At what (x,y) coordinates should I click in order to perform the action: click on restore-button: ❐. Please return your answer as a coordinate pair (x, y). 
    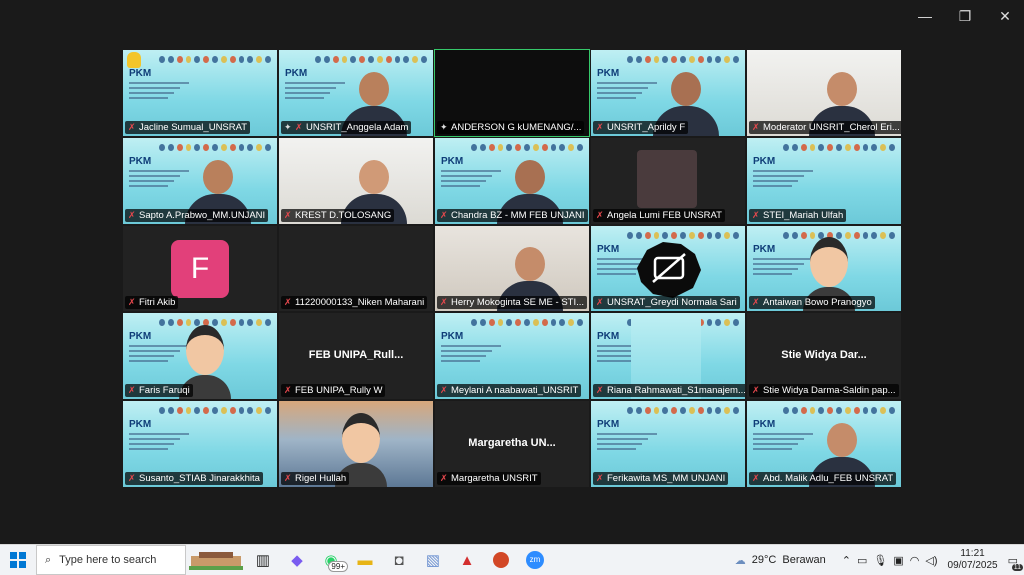
    Looking at the image, I should click on (965, 16).